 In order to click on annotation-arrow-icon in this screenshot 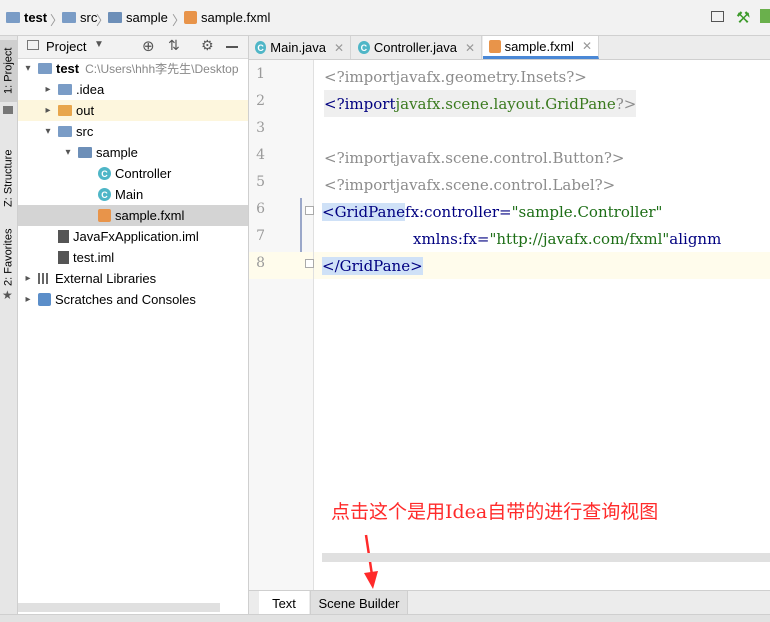, I will do `click(371, 561)`.